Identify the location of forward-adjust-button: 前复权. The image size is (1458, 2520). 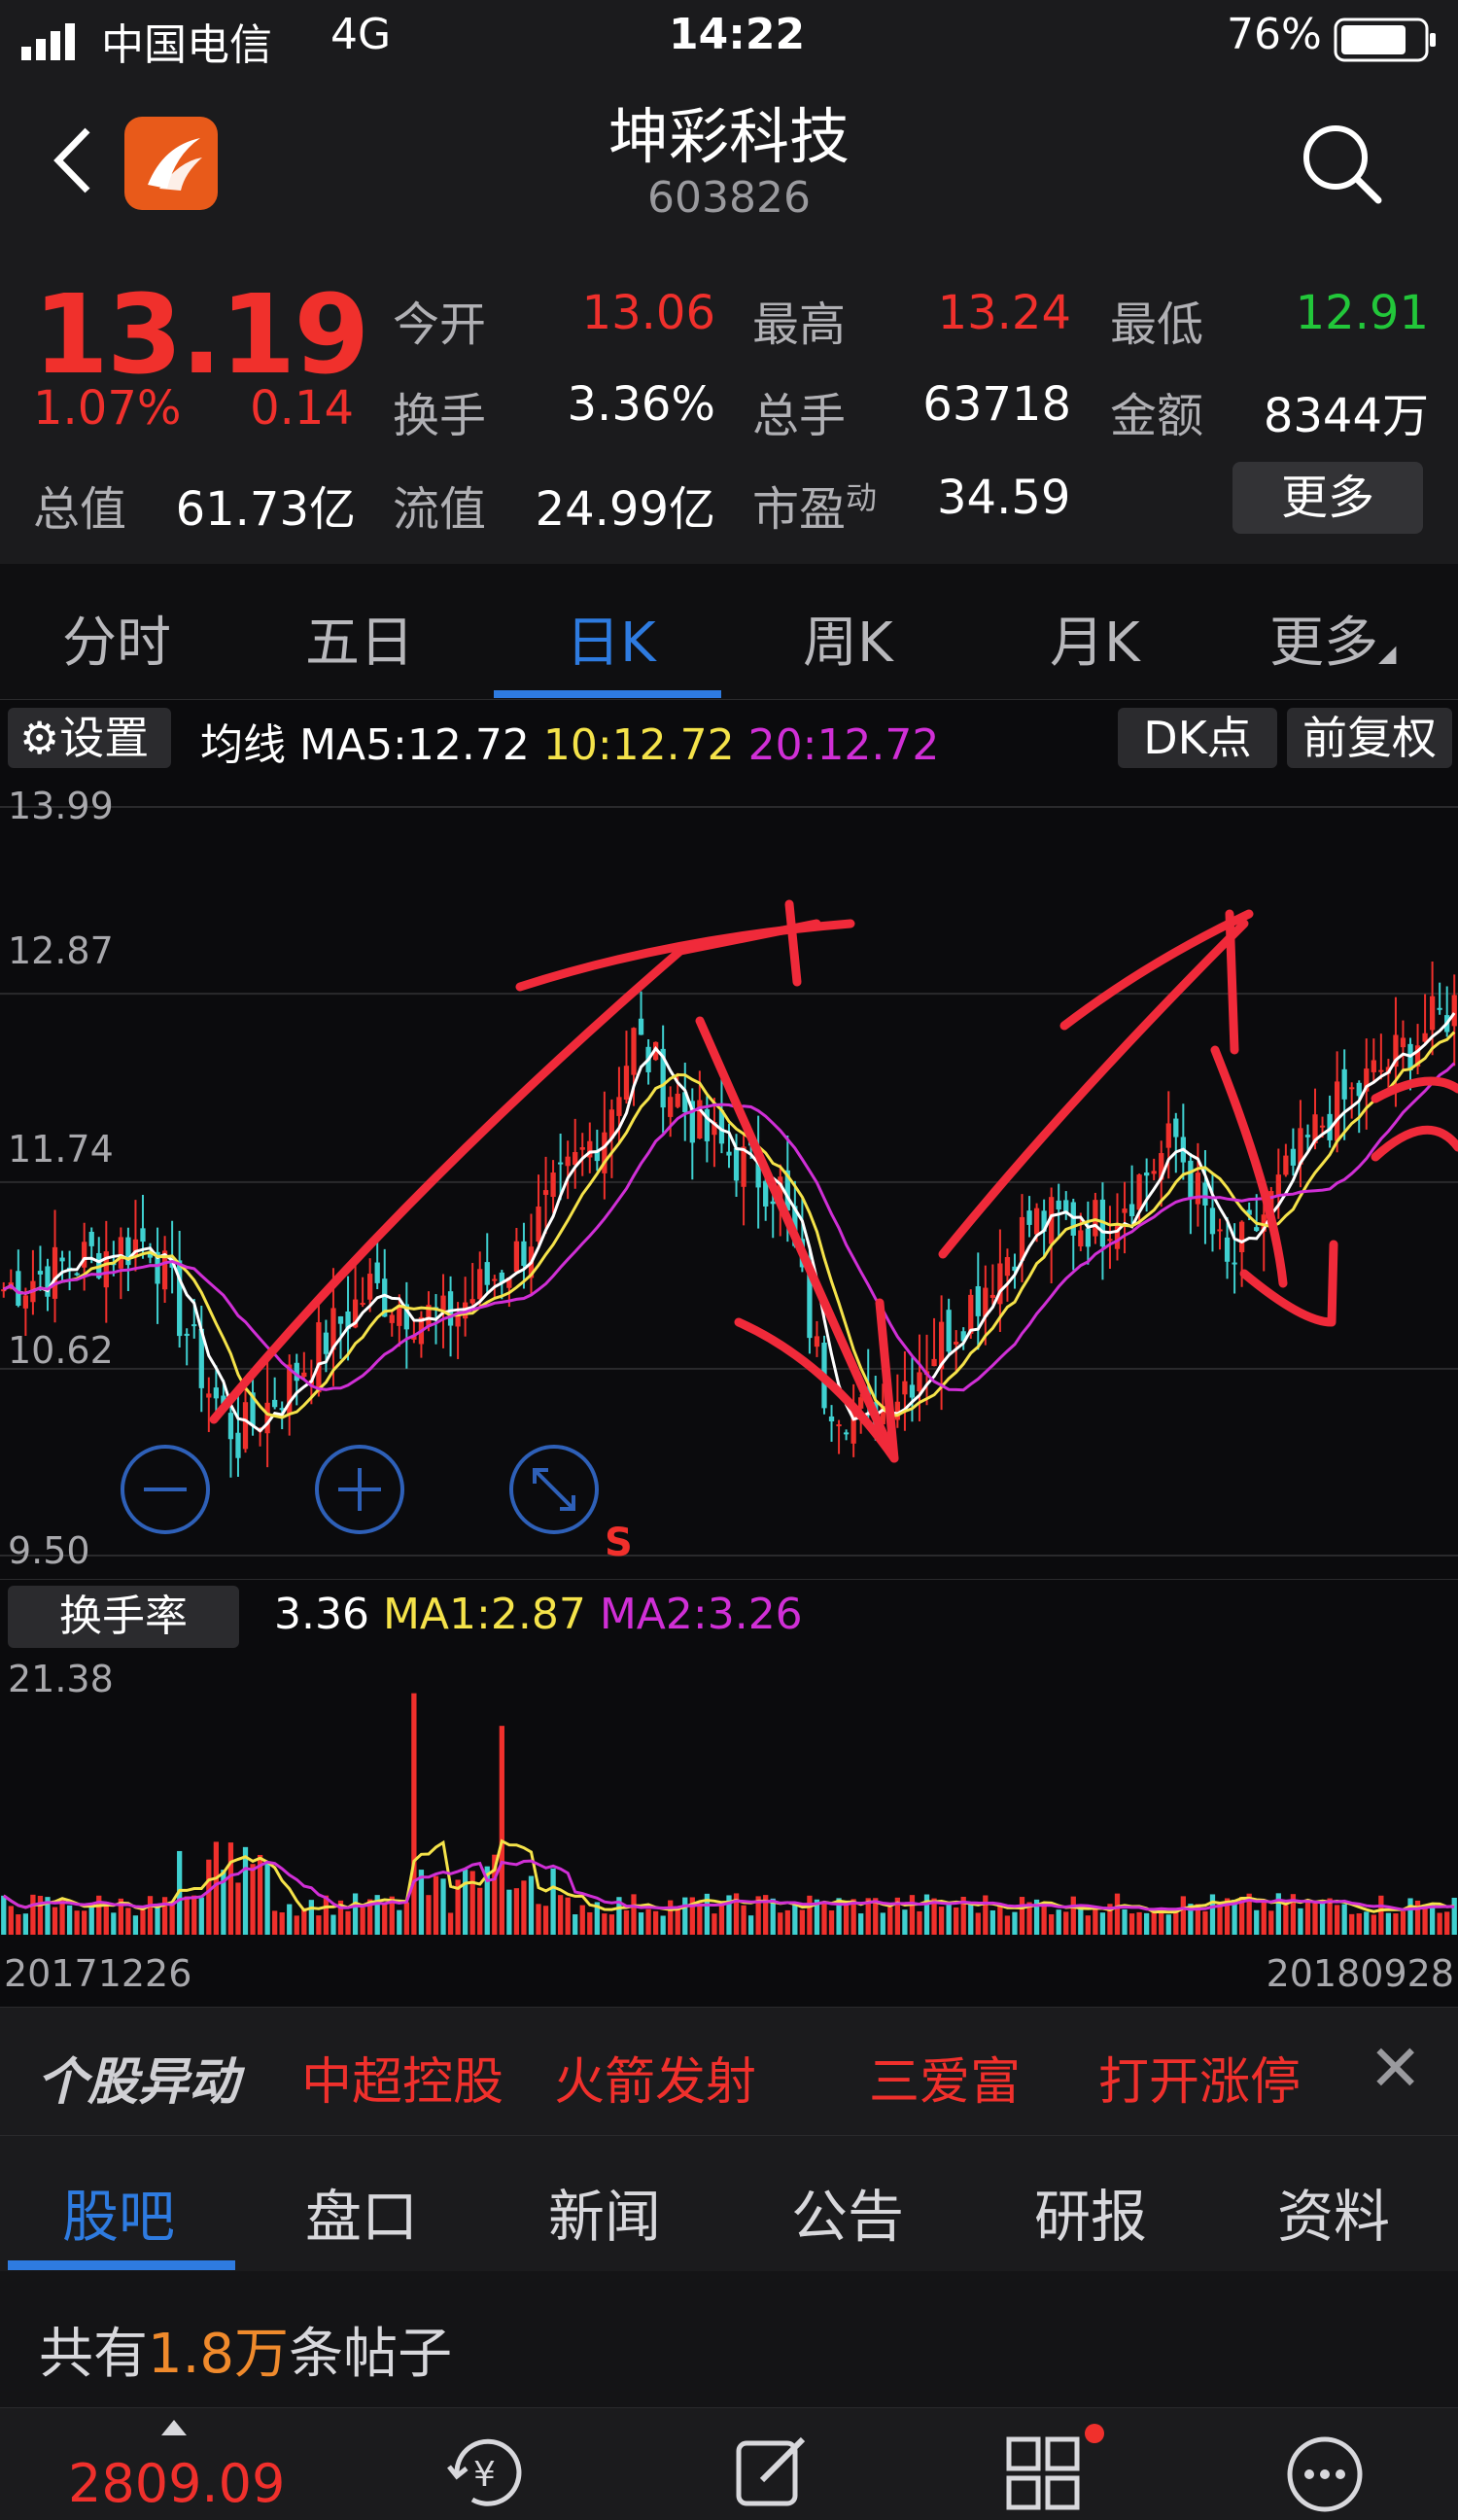
(1369, 738).